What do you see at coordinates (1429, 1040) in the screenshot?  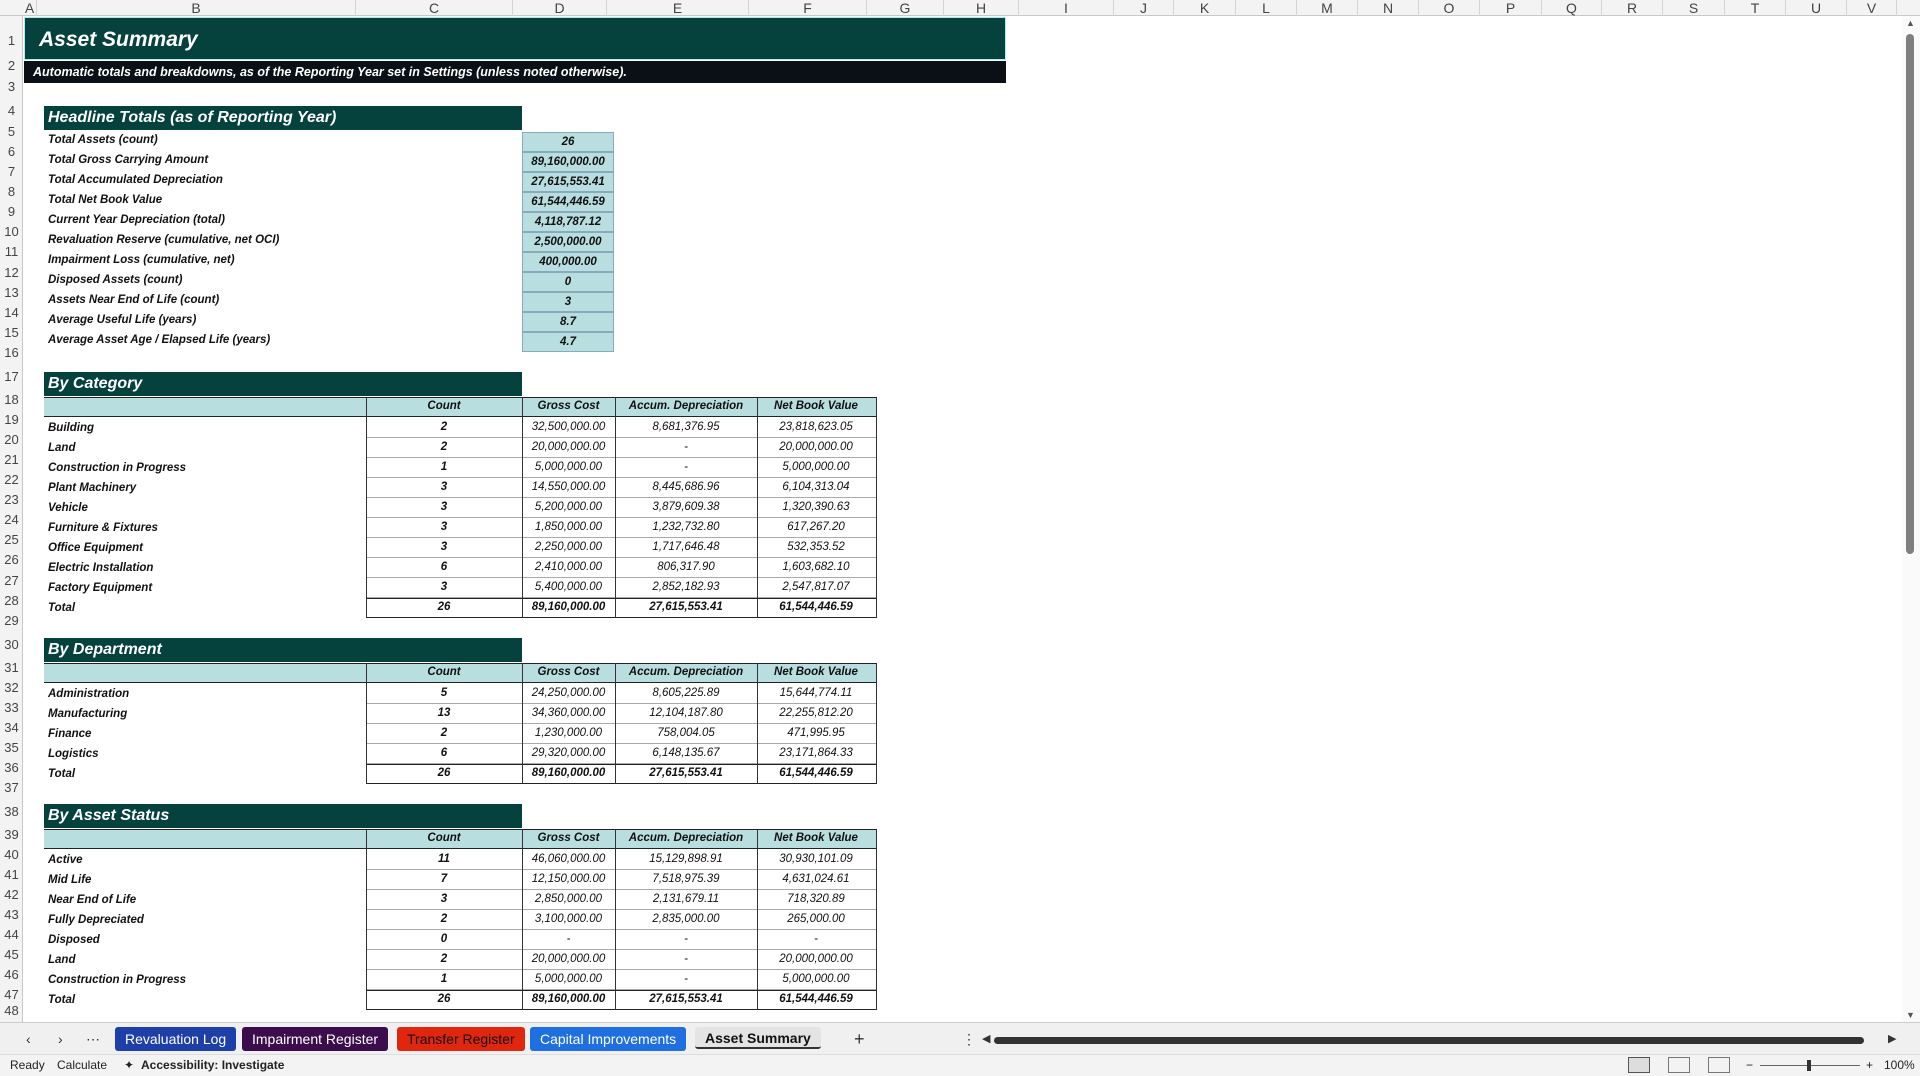 I see `horizontal-scrollbar` at bounding box center [1429, 1040].